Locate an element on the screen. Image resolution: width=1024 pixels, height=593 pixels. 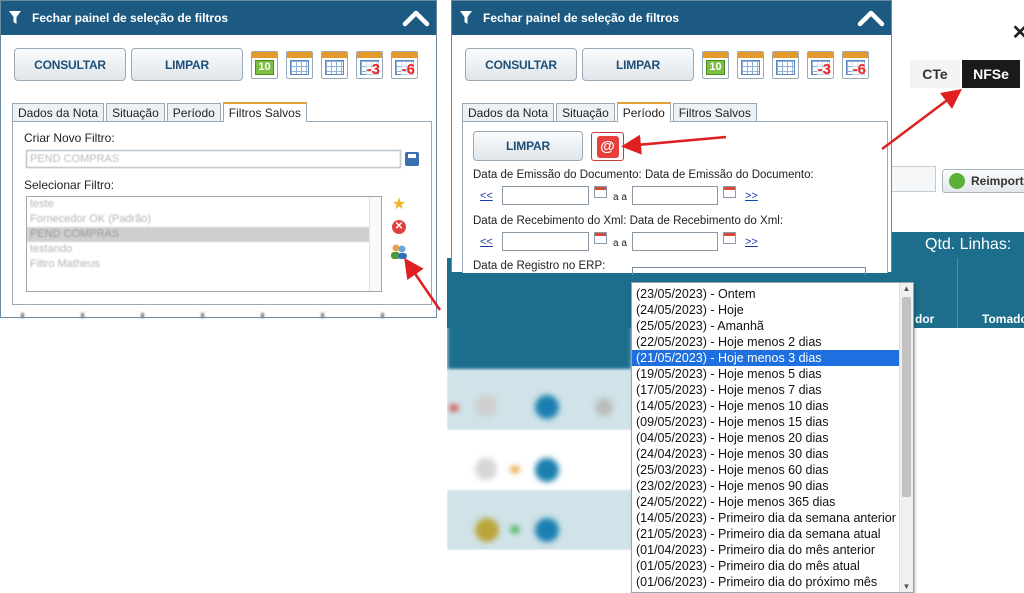
column-header-tomado: Tomado is located at coordinates (1003, 319).